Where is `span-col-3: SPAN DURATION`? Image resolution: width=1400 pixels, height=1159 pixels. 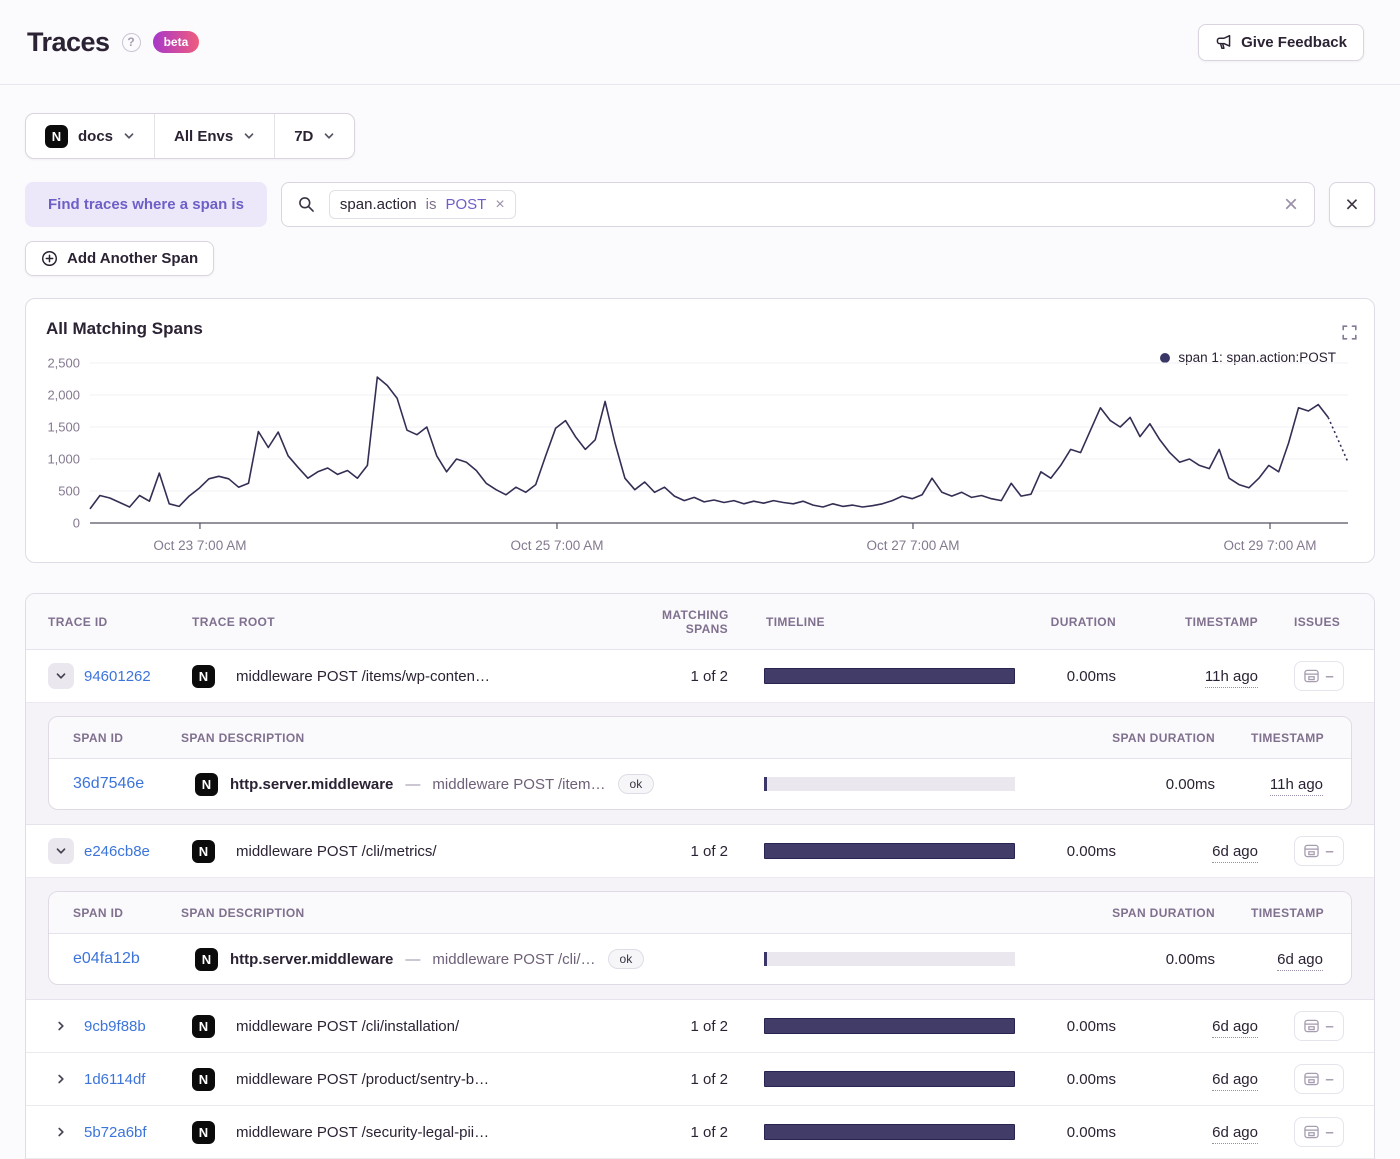 span-col-3: SPAN DURATION is located at coordinates (1163, 737).